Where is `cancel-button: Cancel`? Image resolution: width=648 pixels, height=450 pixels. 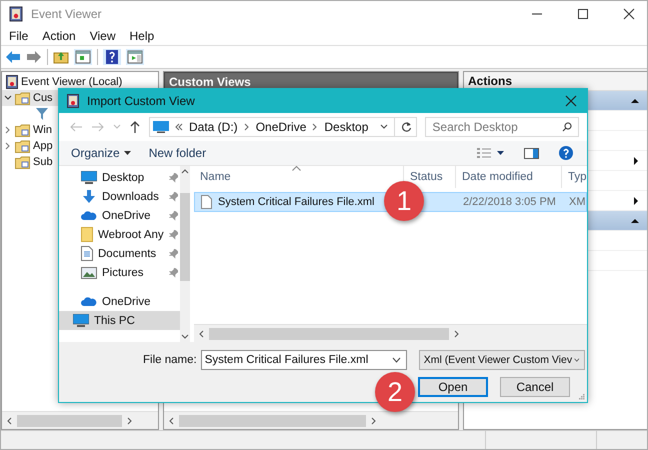 cancel-button: Cancel is located at coordinates (535, 387).